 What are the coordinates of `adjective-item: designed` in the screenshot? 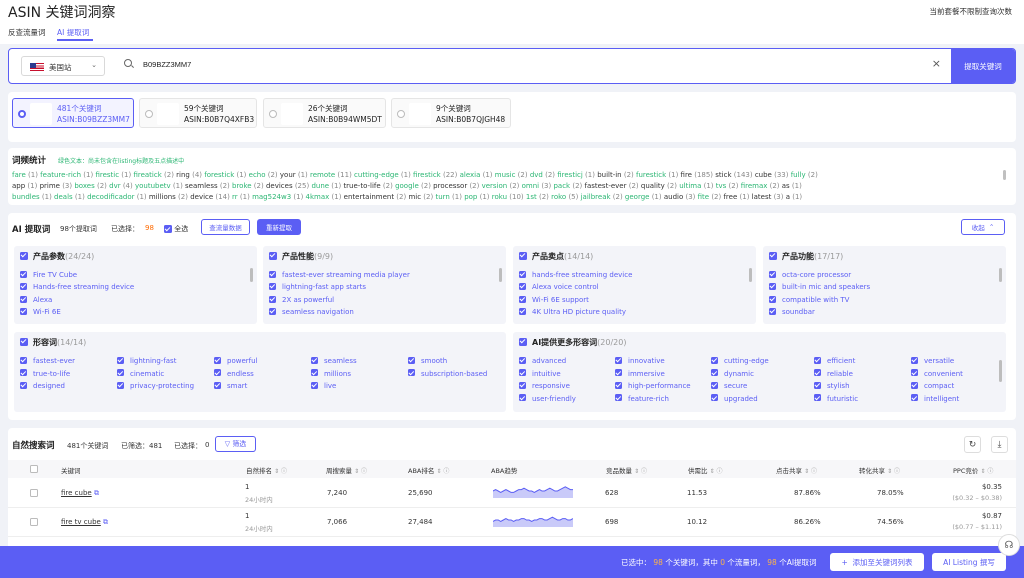 It's located at (42, 385).